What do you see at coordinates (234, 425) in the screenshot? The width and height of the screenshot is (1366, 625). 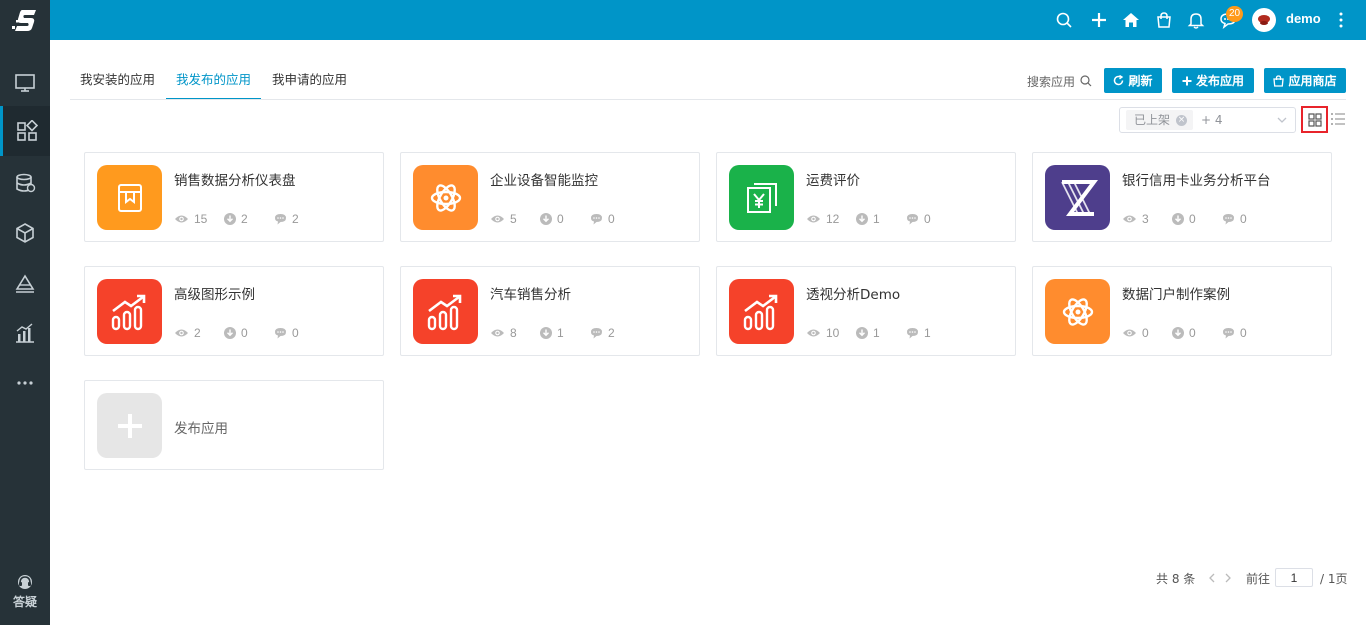 I see `add-app-card: 发布应用` at bounding box center [234, 425].